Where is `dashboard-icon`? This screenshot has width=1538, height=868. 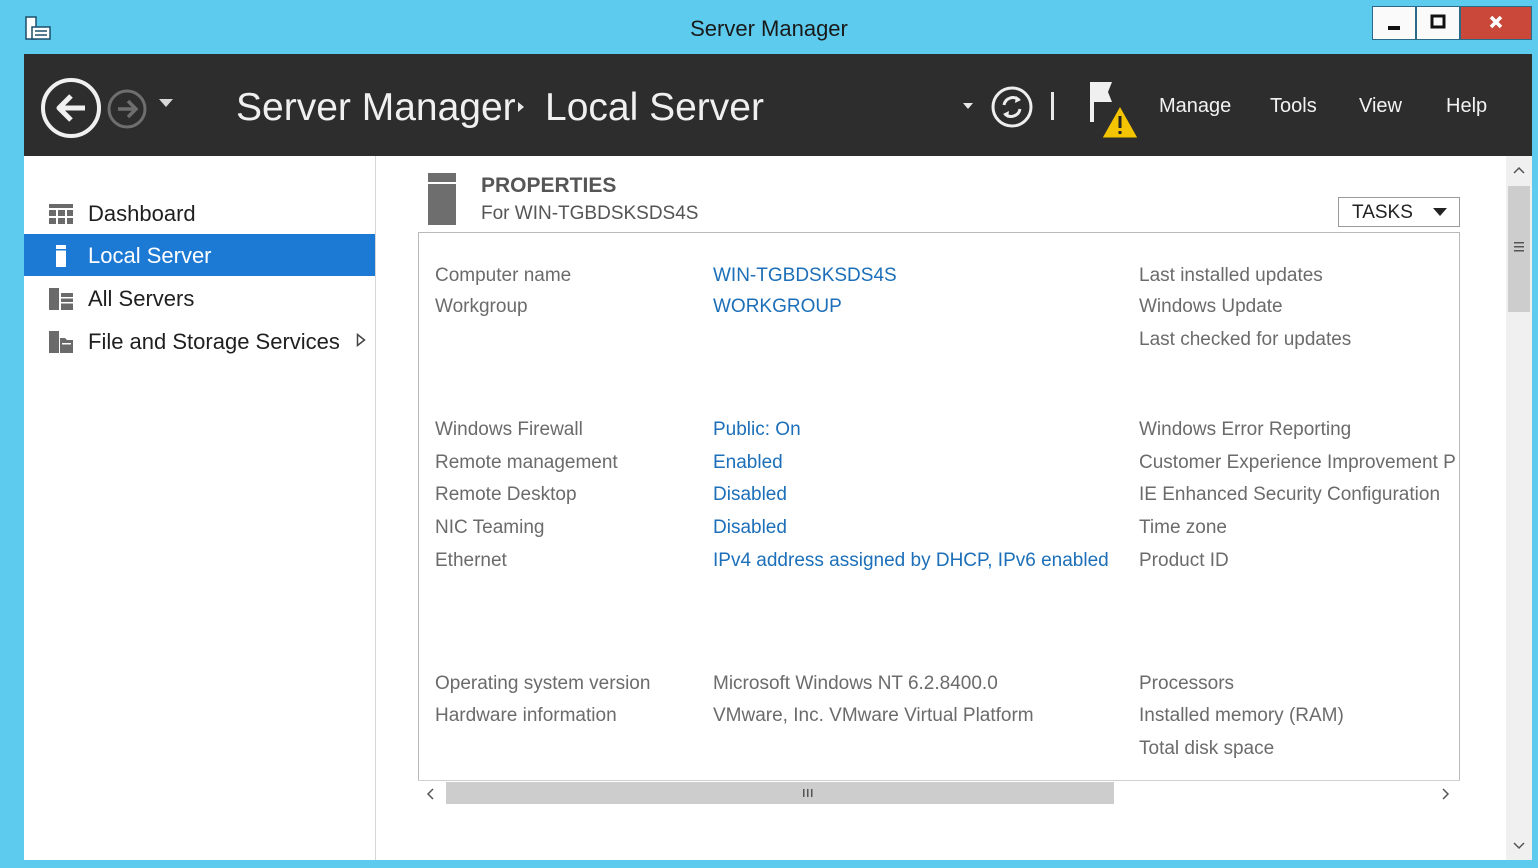 dashboard-icon is located at coordinates (61, 214).